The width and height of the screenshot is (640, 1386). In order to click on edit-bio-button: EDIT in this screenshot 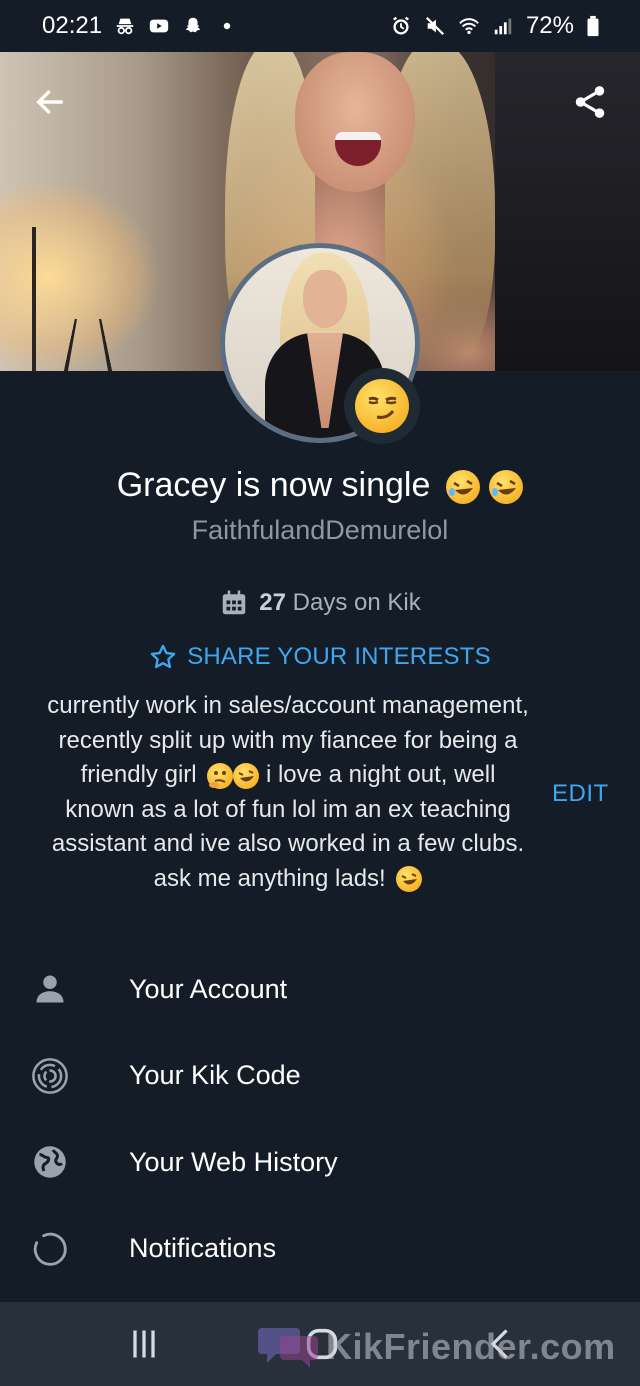, I will do `click(580, 794)`.